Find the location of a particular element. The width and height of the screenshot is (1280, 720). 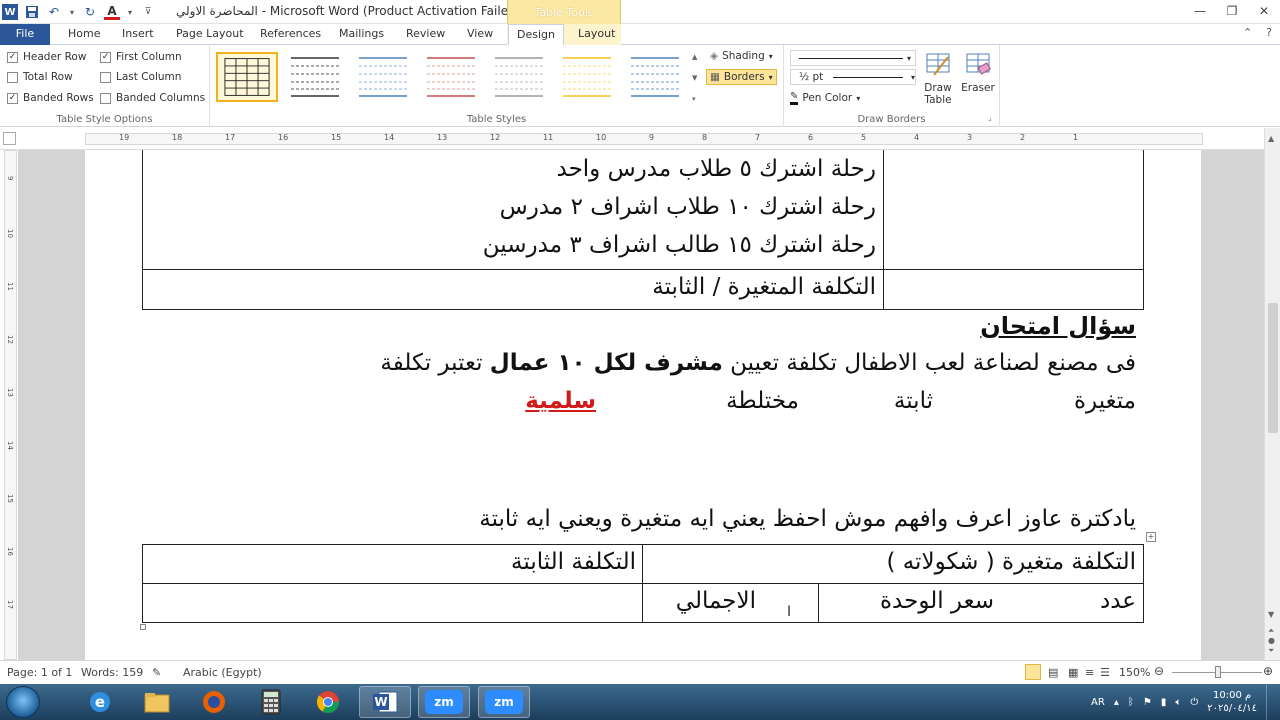

zoom-icon-text-1: zm is located at coordinates (444, 702).